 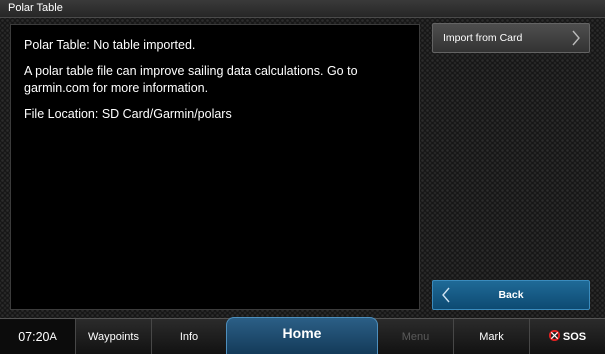 I want to click on back-button-label: Back, so click(x=511, y=295).